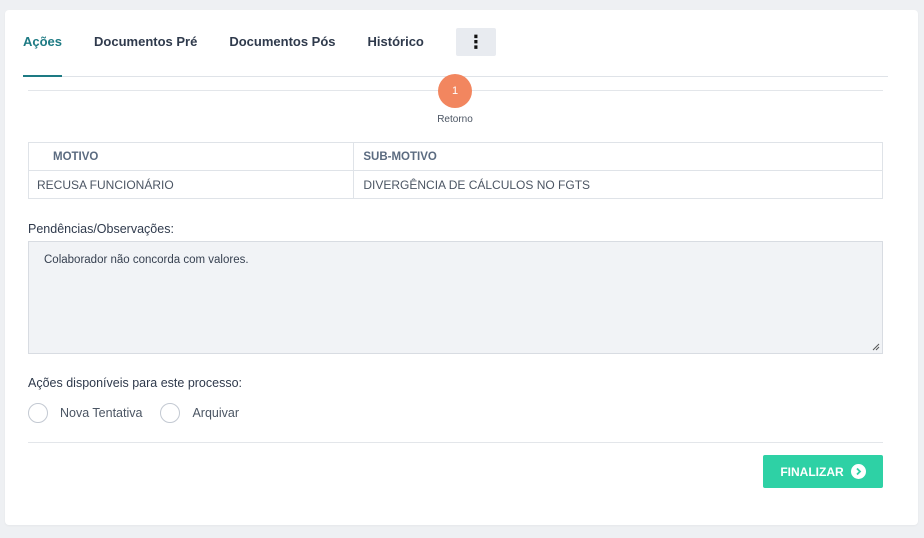  I want to click on chevron-right-circle-icon, so click(858, 471).